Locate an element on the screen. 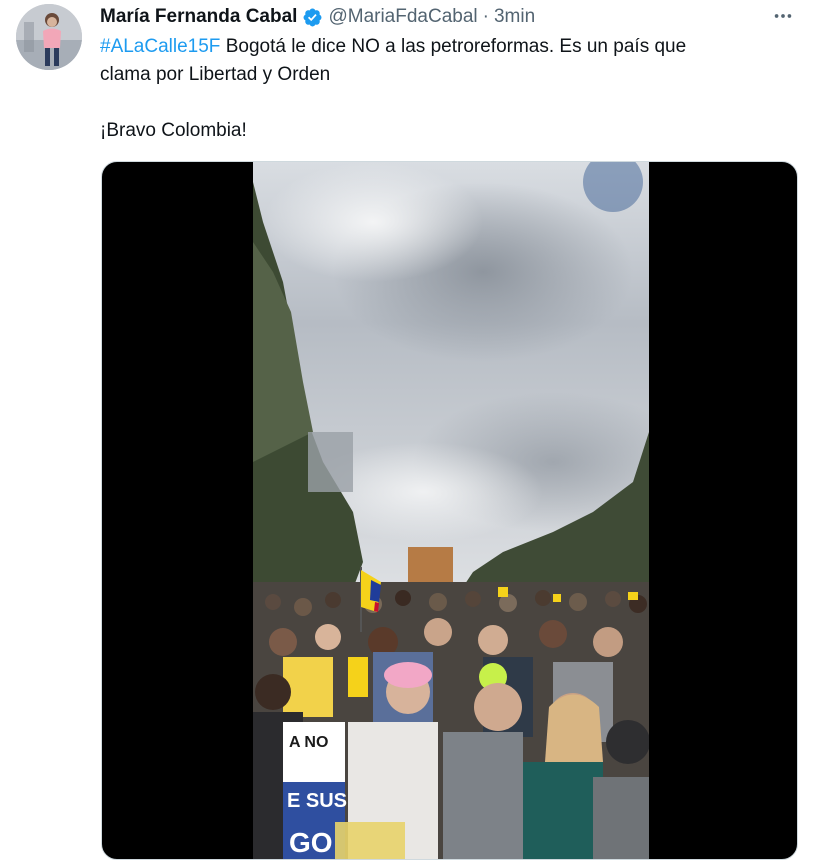  author-handle: @MariaFdaCabal is located at coordinates (402, 17).